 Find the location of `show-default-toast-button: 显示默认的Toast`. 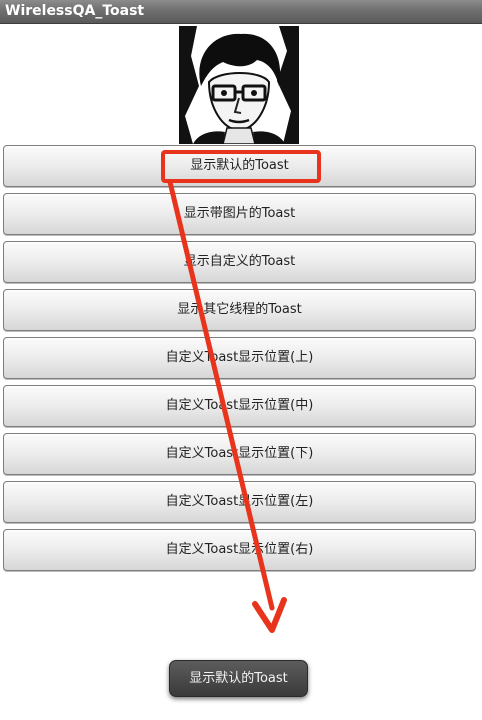

show-default-toast-button: 显示默认的Toast is located at coordinates (239, 166).